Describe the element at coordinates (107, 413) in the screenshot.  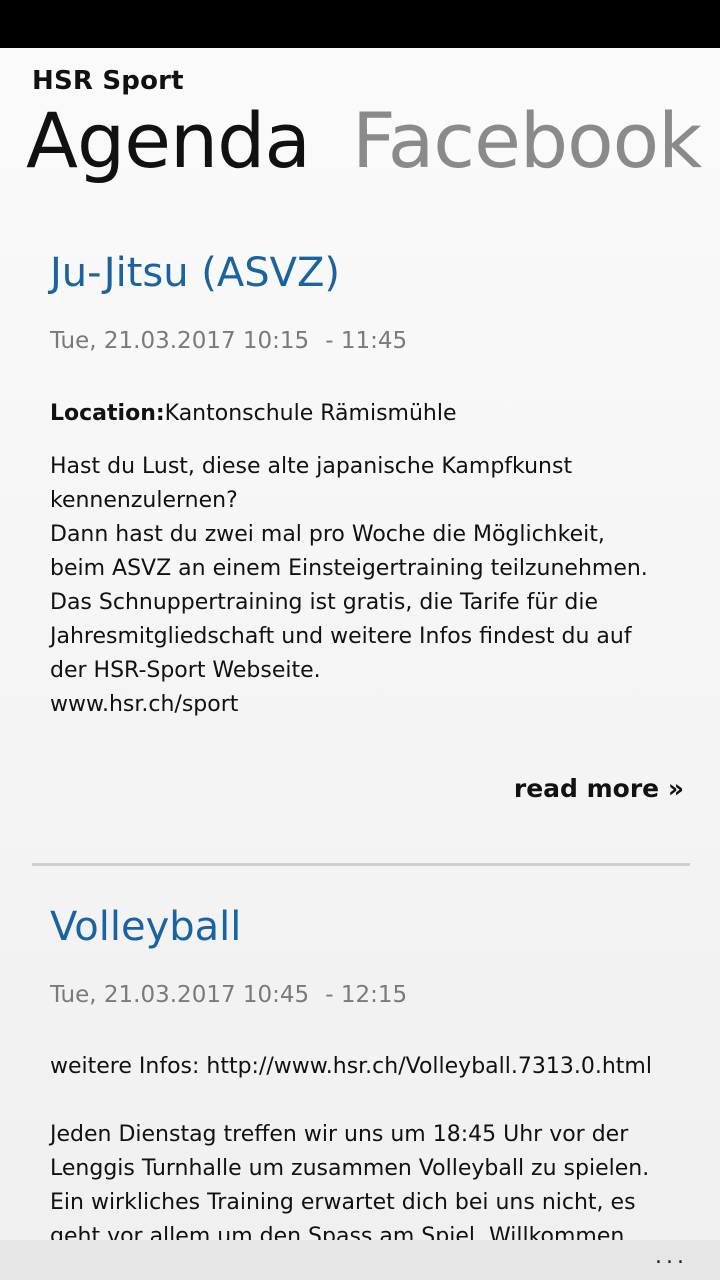
I see `location-label: Location:` at that location.